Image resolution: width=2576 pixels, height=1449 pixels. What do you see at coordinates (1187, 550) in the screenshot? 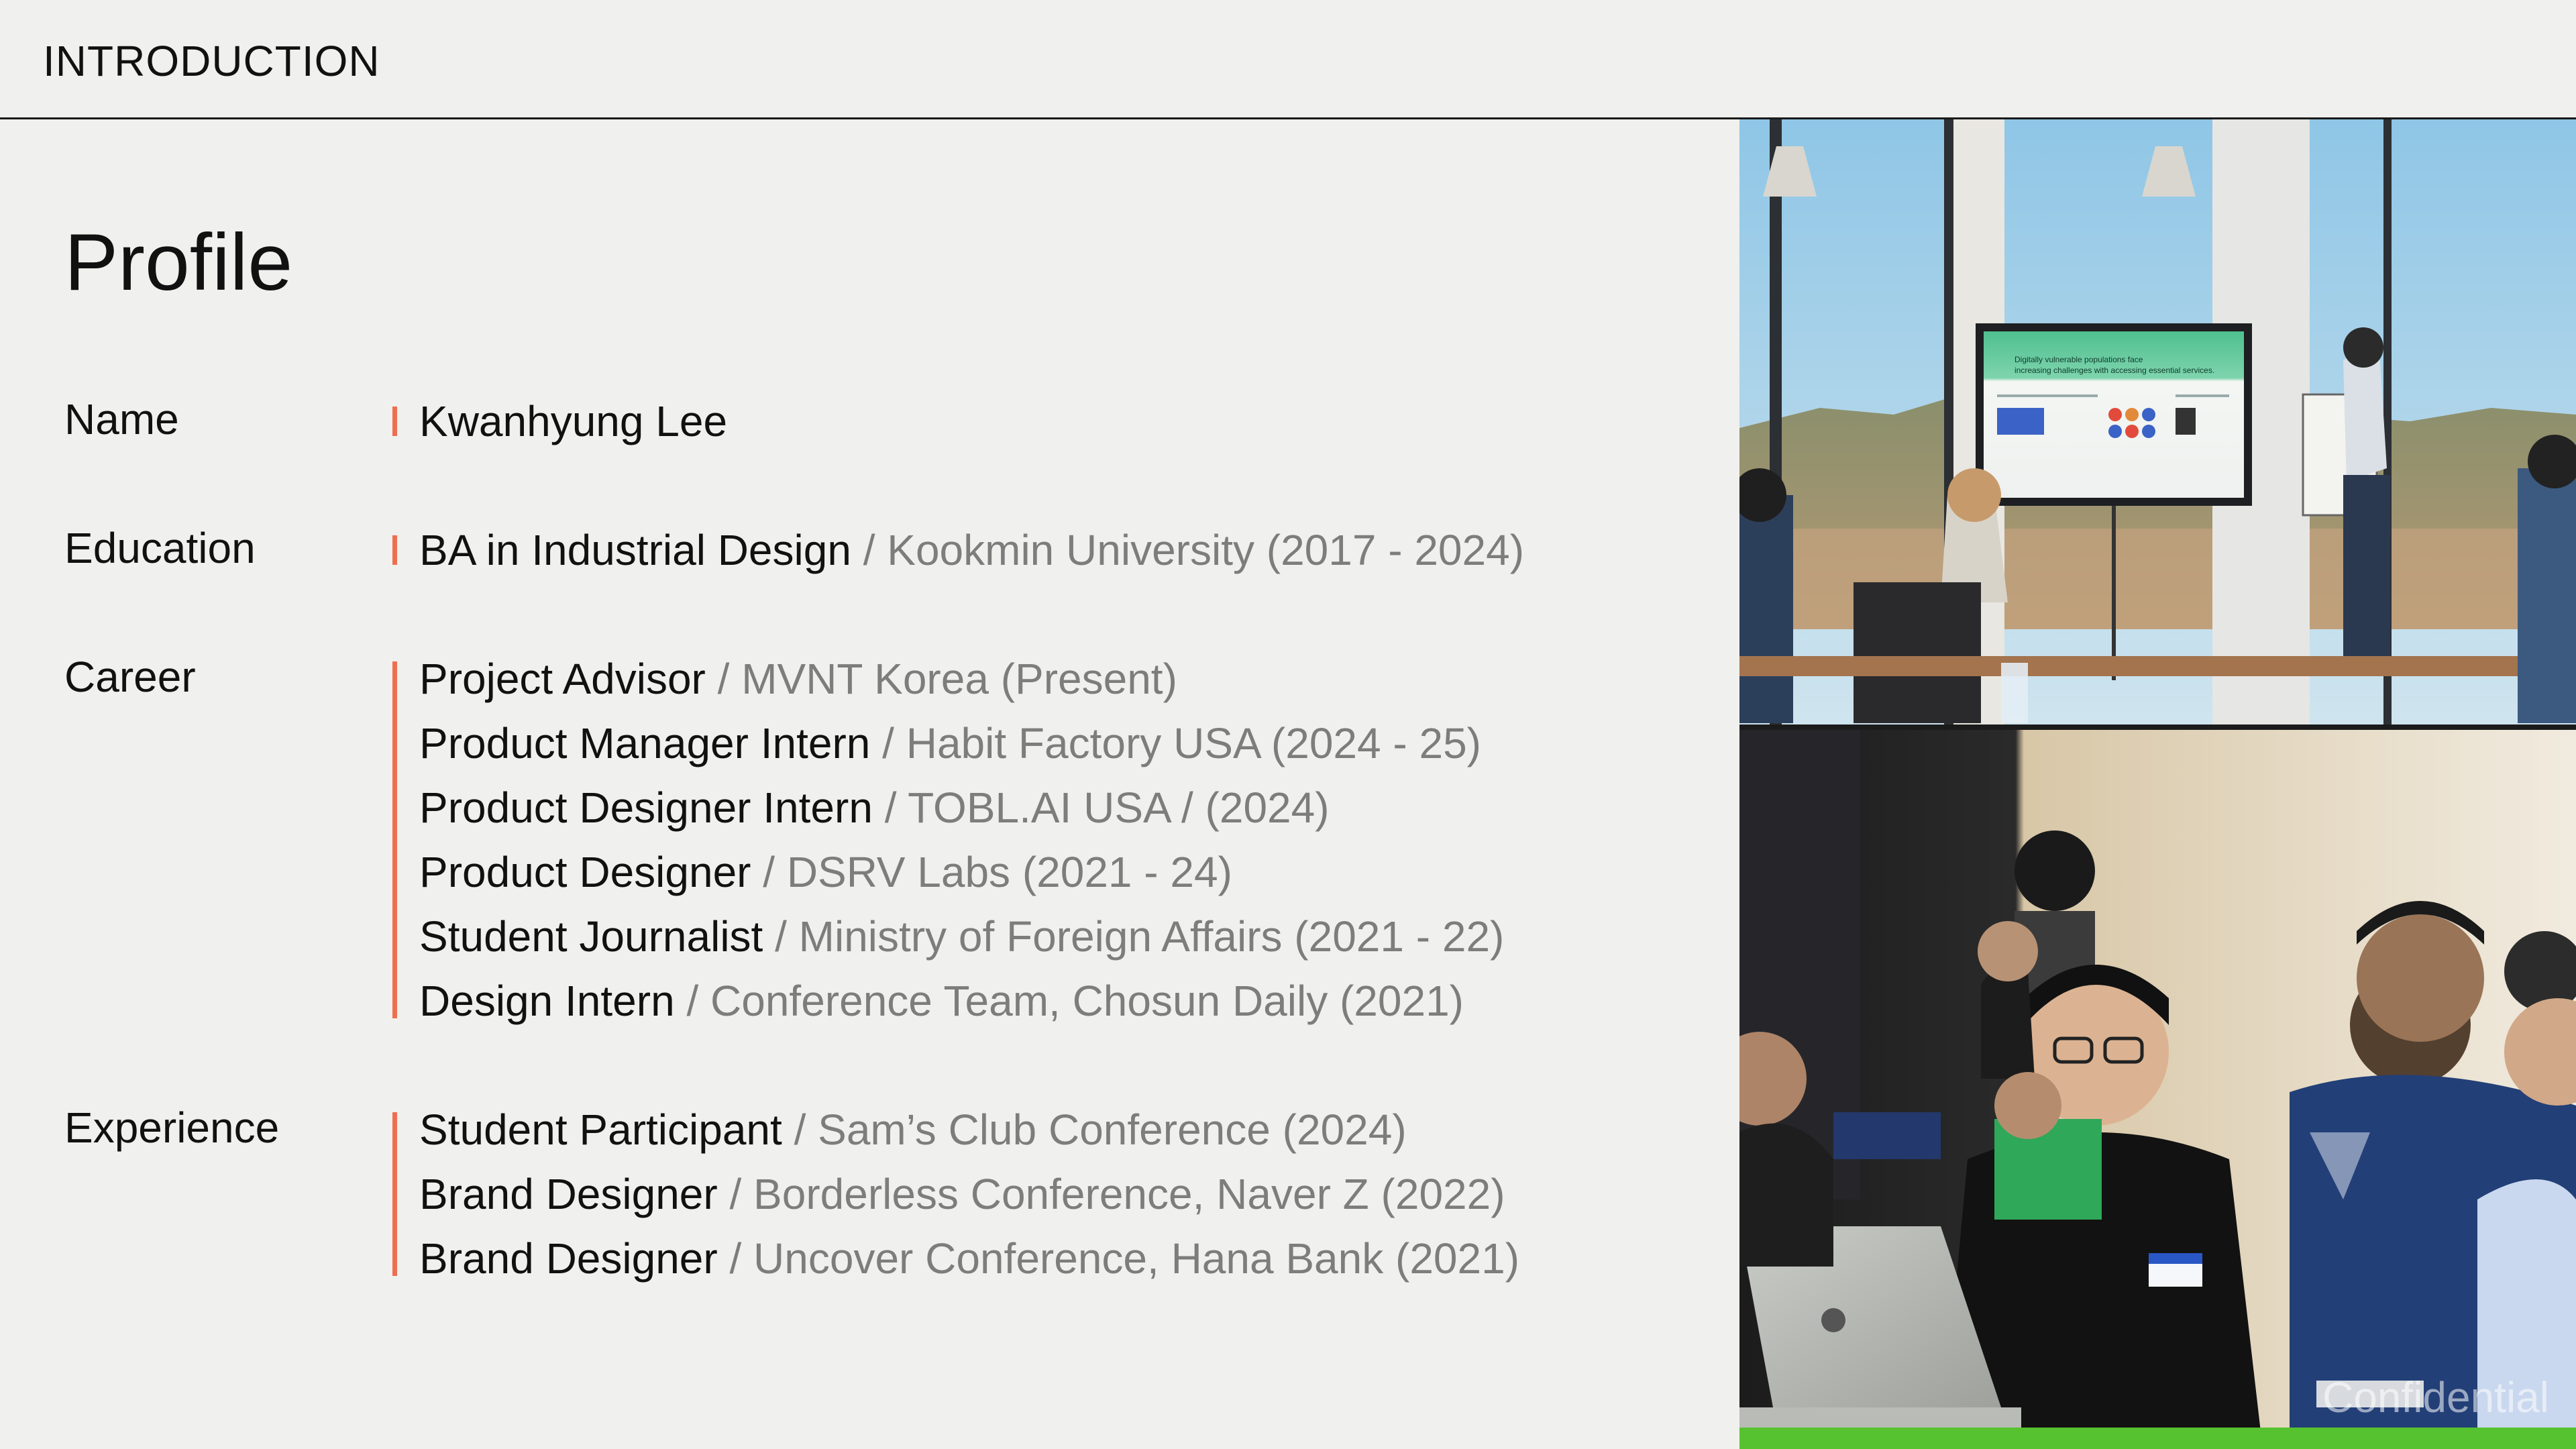
I see `education-school: / Kookmin University (2017 - 2024)` at bounding box center [1187, 550].